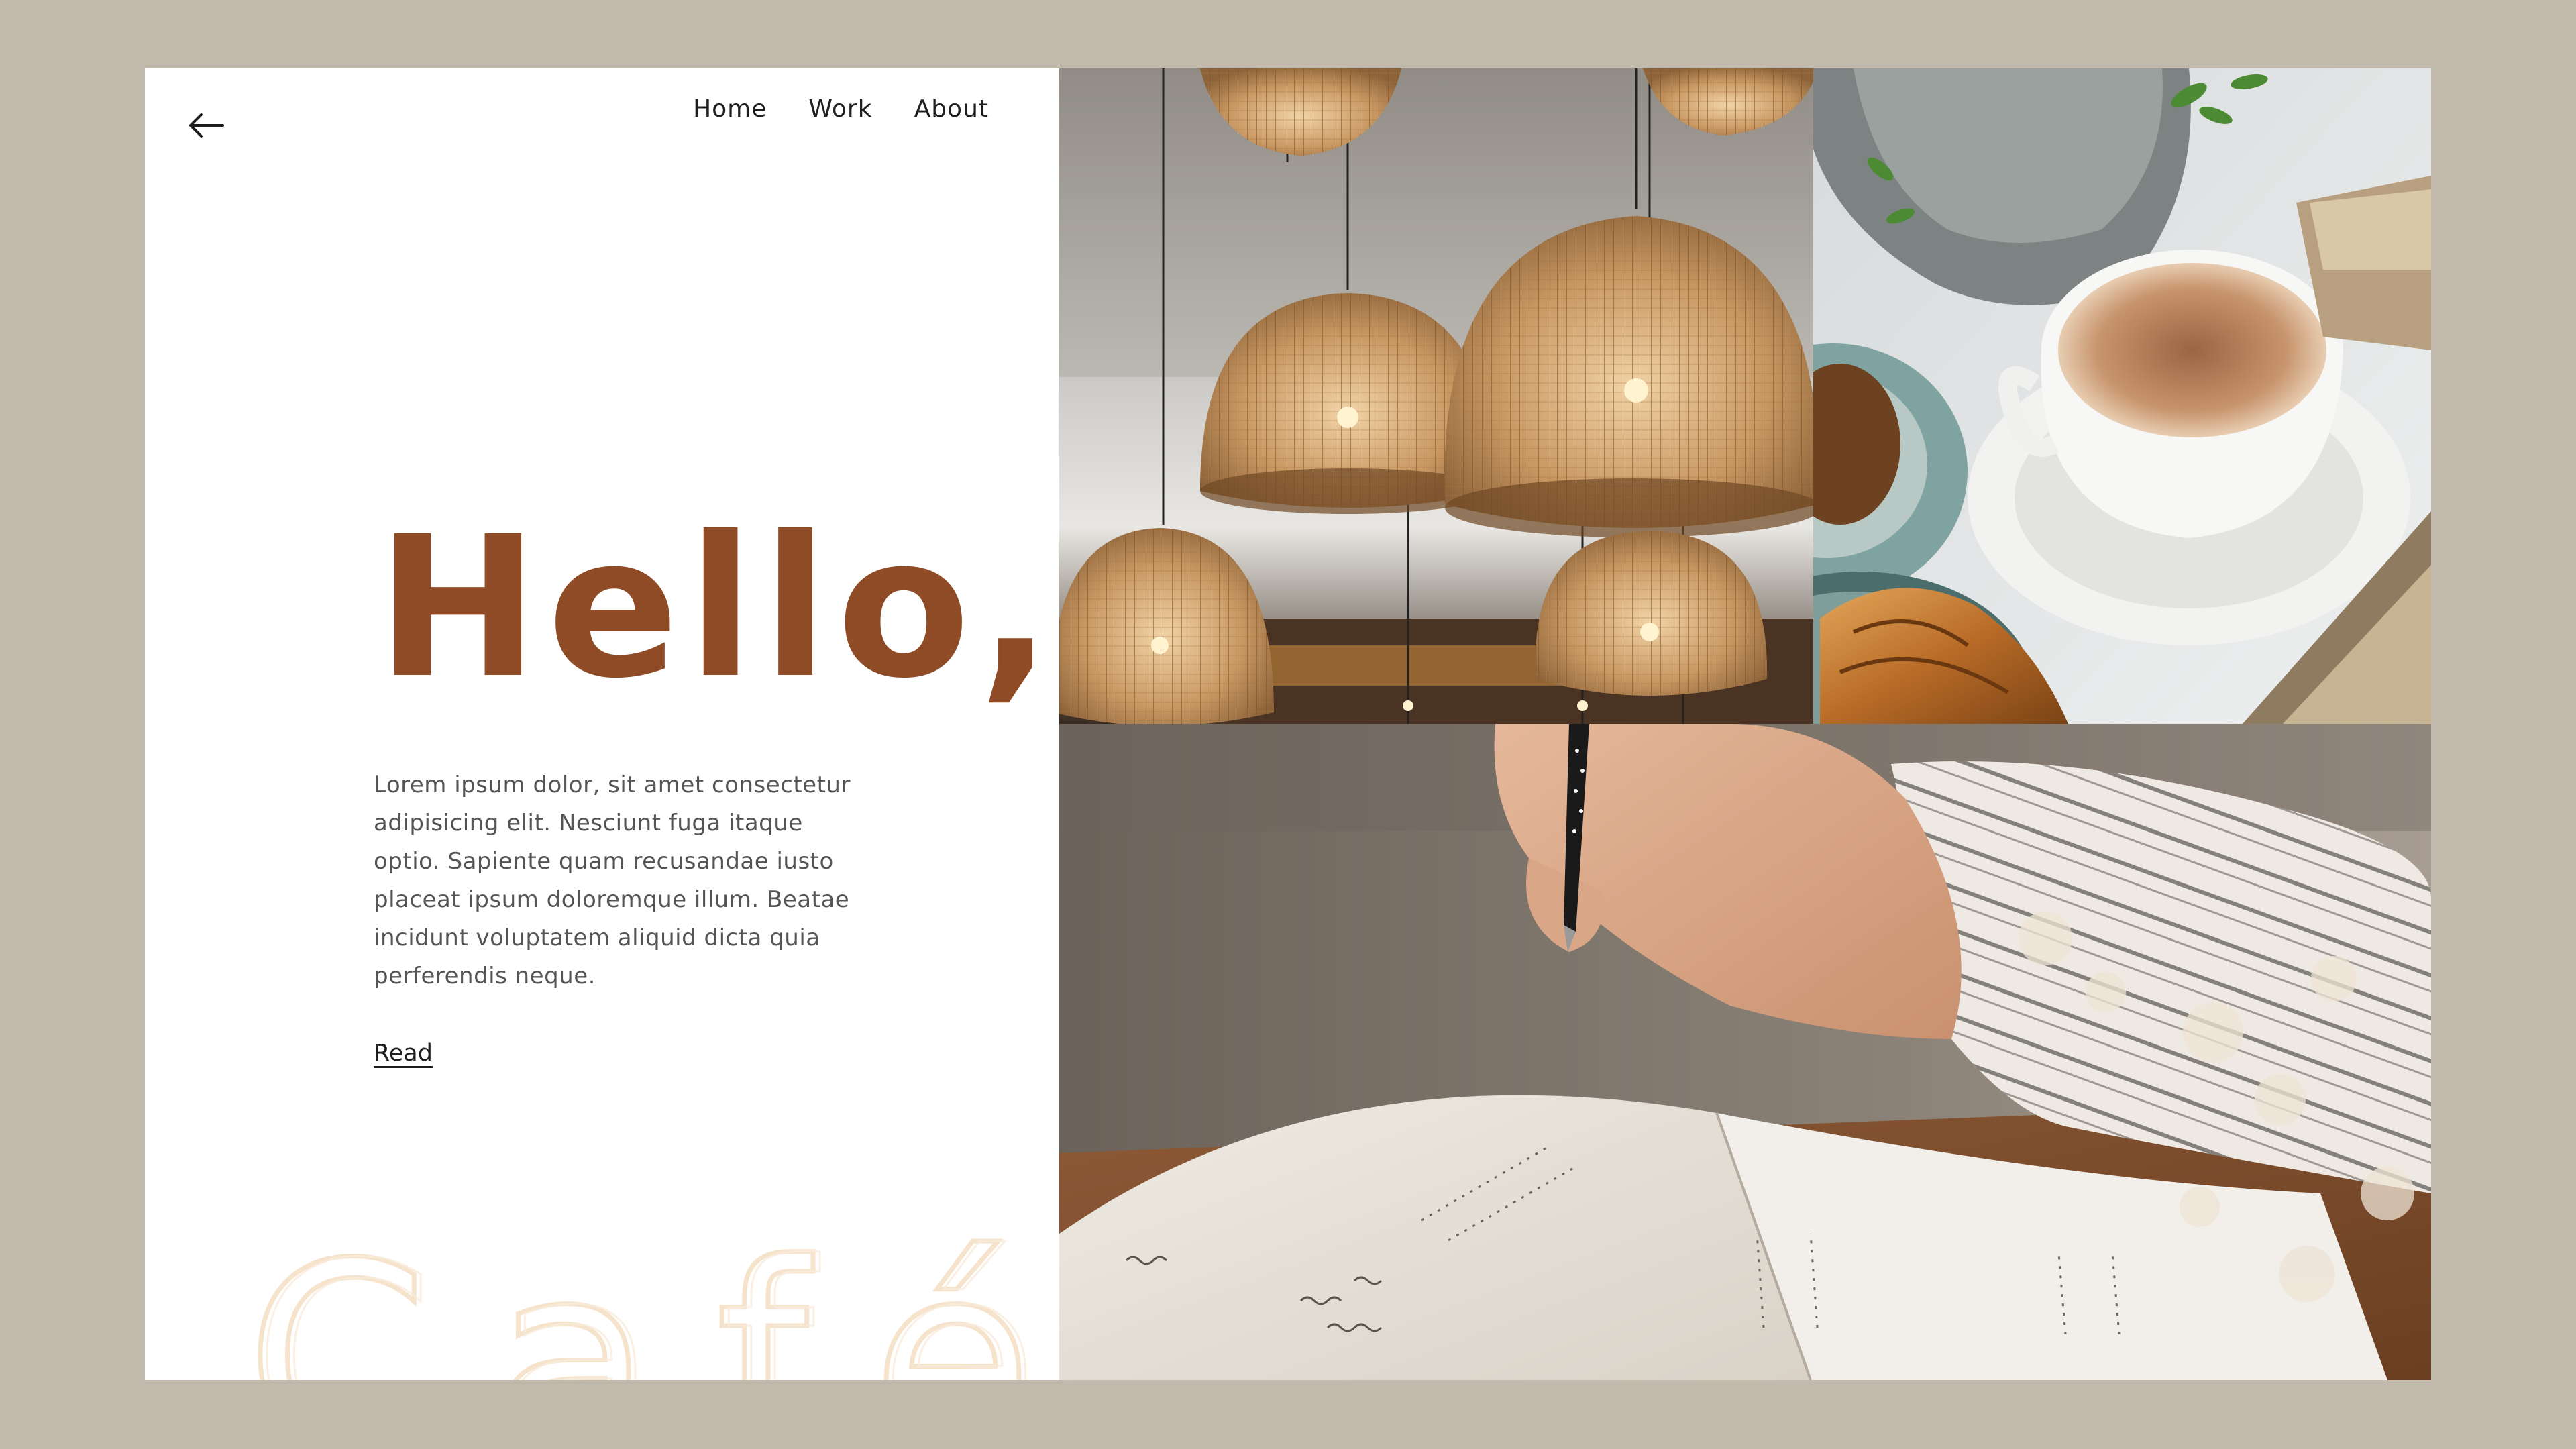 This screenshot has height=1449, width=2576. What do you see at coordinates (2122, 396) in the screenshot?
I see `cappuccino-and-croissant-photo` at bounding box center [2122, 396].